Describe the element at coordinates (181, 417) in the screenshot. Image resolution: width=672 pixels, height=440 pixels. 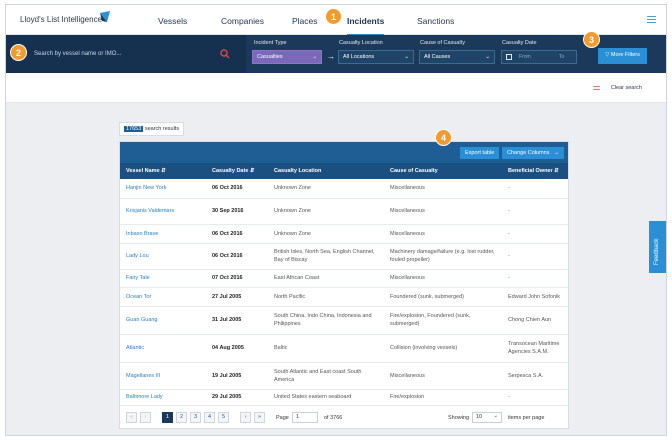
I see `page-button-2: 2` at that location.